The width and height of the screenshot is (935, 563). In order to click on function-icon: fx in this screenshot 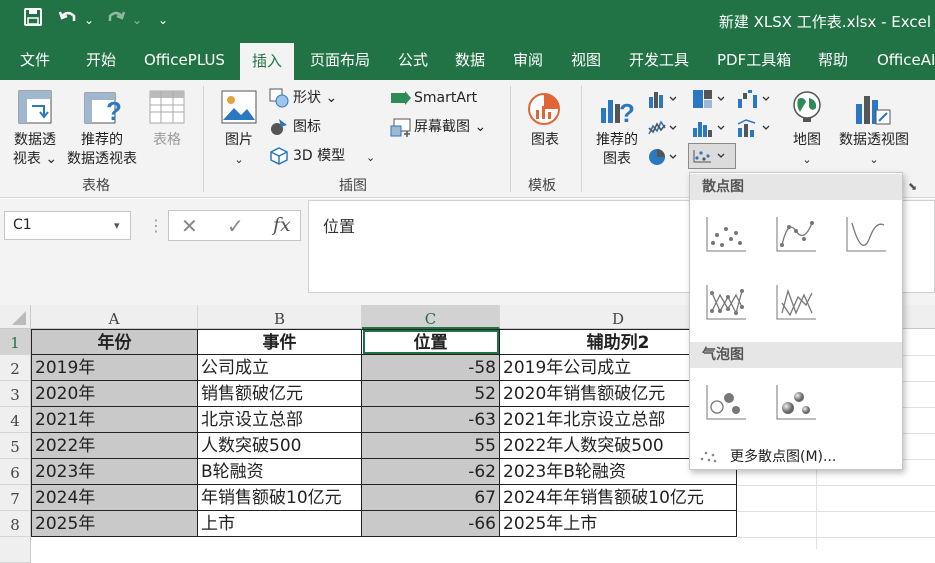, I will do `click(282, 225)`.